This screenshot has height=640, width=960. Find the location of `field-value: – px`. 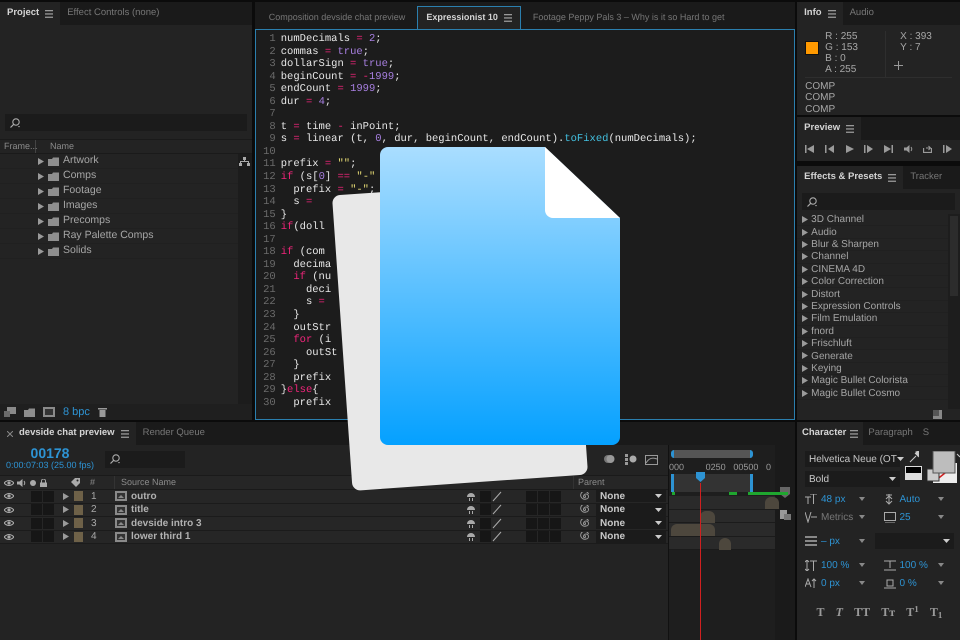

field-value: – px is located at coordinates (838, 541).